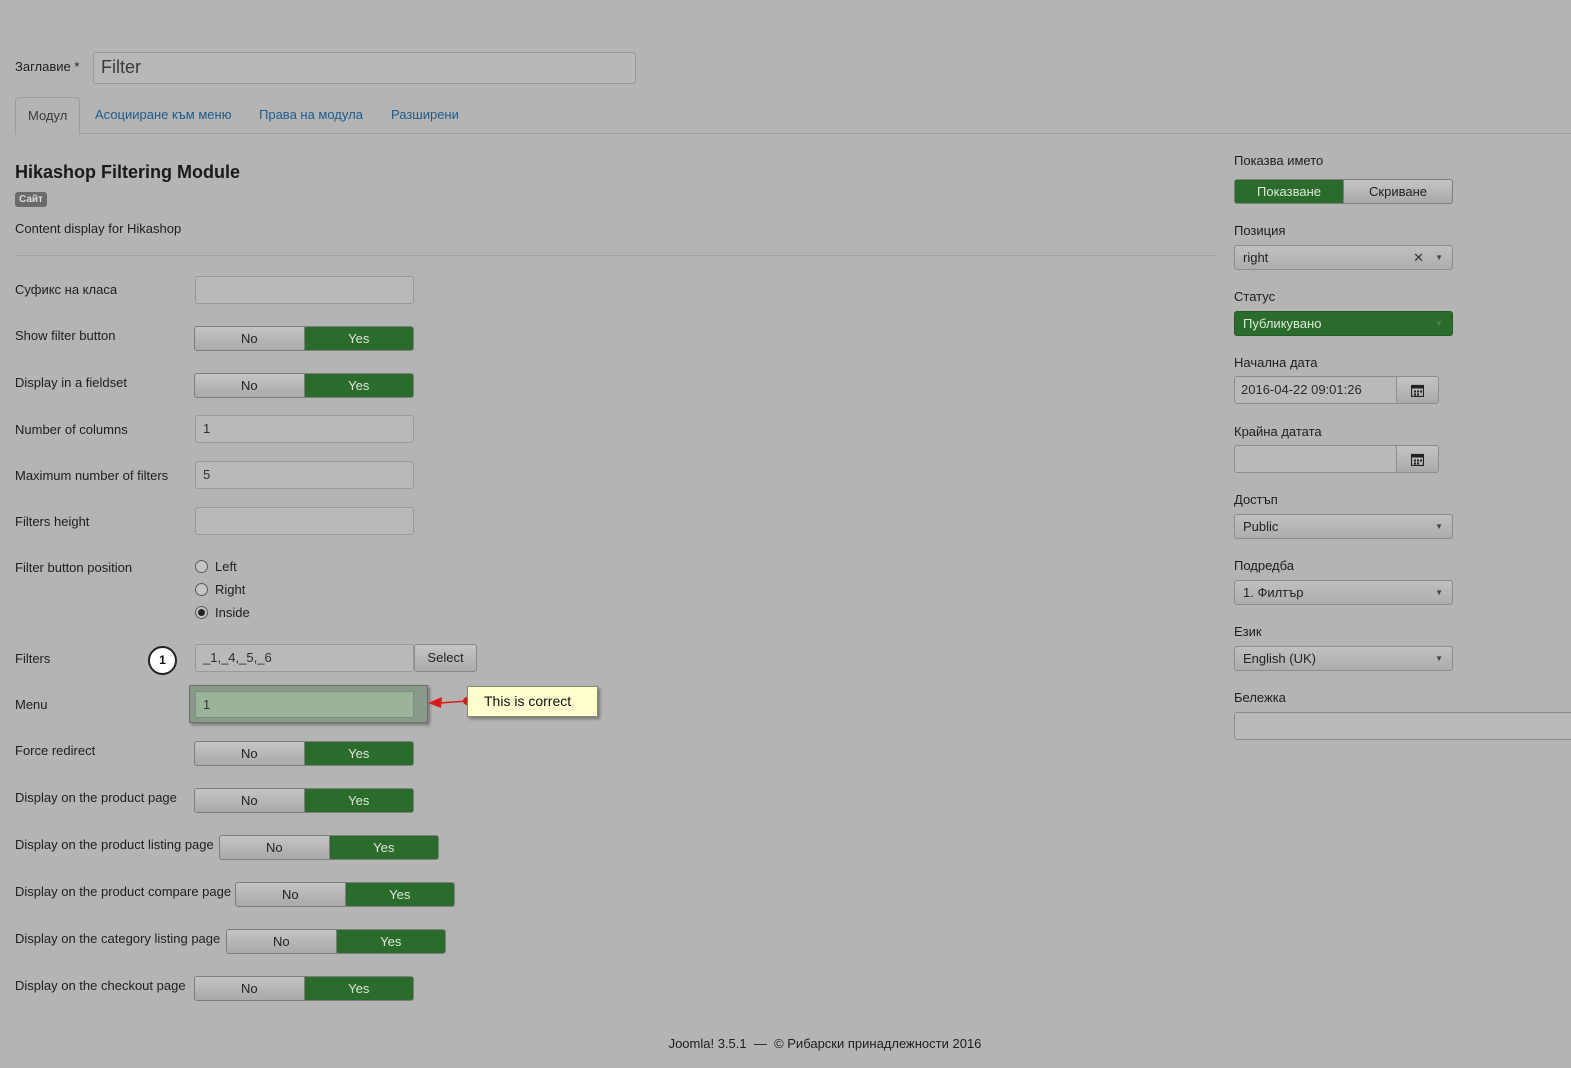 The image size is (1571, 1068). Describe the element at coordinates (230, 589) in the screenshot. I see `radio-label: Right` at that location.